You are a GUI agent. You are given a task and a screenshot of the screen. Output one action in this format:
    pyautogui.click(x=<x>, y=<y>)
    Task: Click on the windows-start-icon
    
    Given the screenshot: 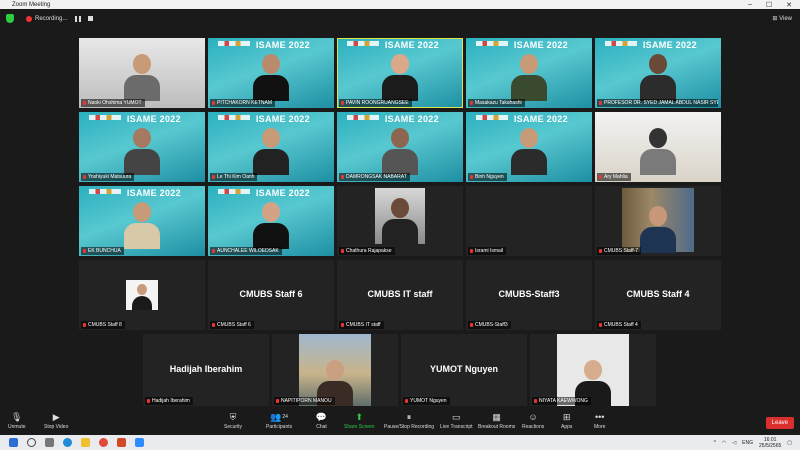 What is the action you would take?
    pyautogui.click(x=13, y=442)
    